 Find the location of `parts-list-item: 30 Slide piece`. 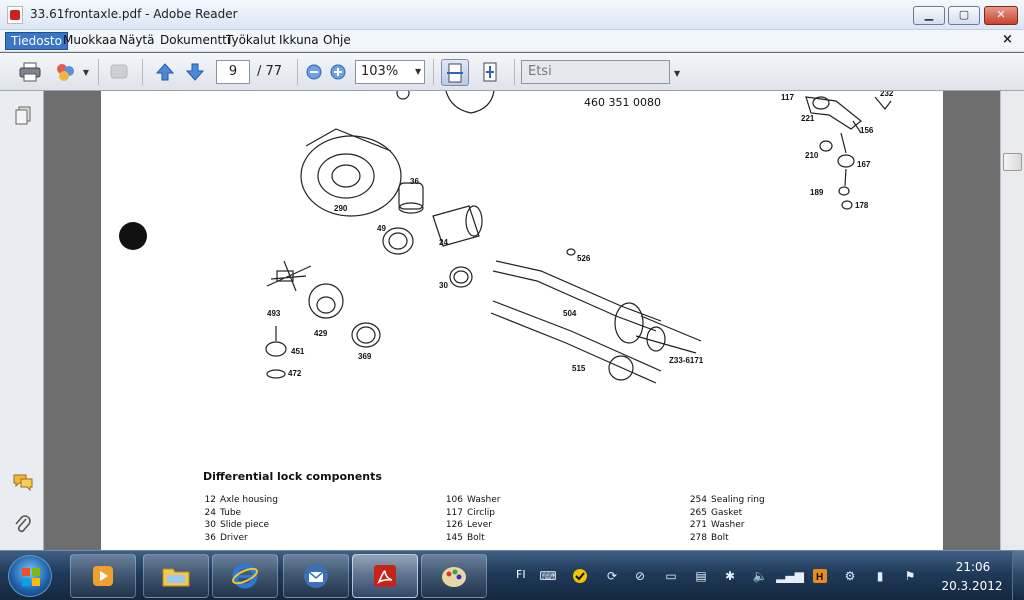

parts-list-item: 30 Slide piece is located at coordinates (237, 525).